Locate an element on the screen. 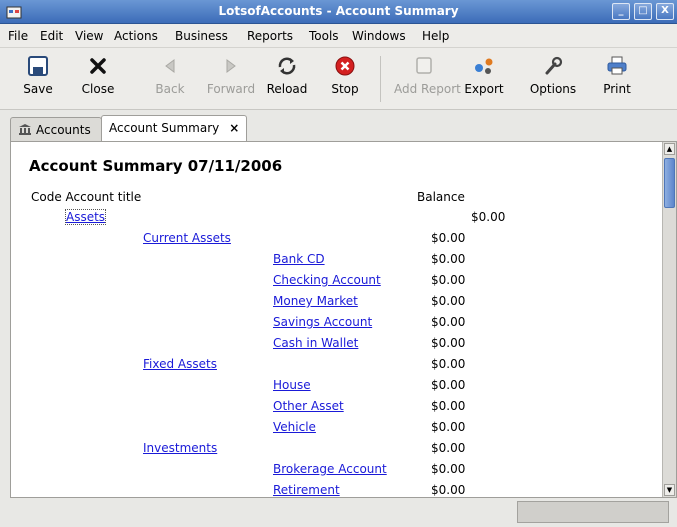 The height and width of the screenshot is (527, 677). reload-button: Reload is located at coordinates (287, 79).